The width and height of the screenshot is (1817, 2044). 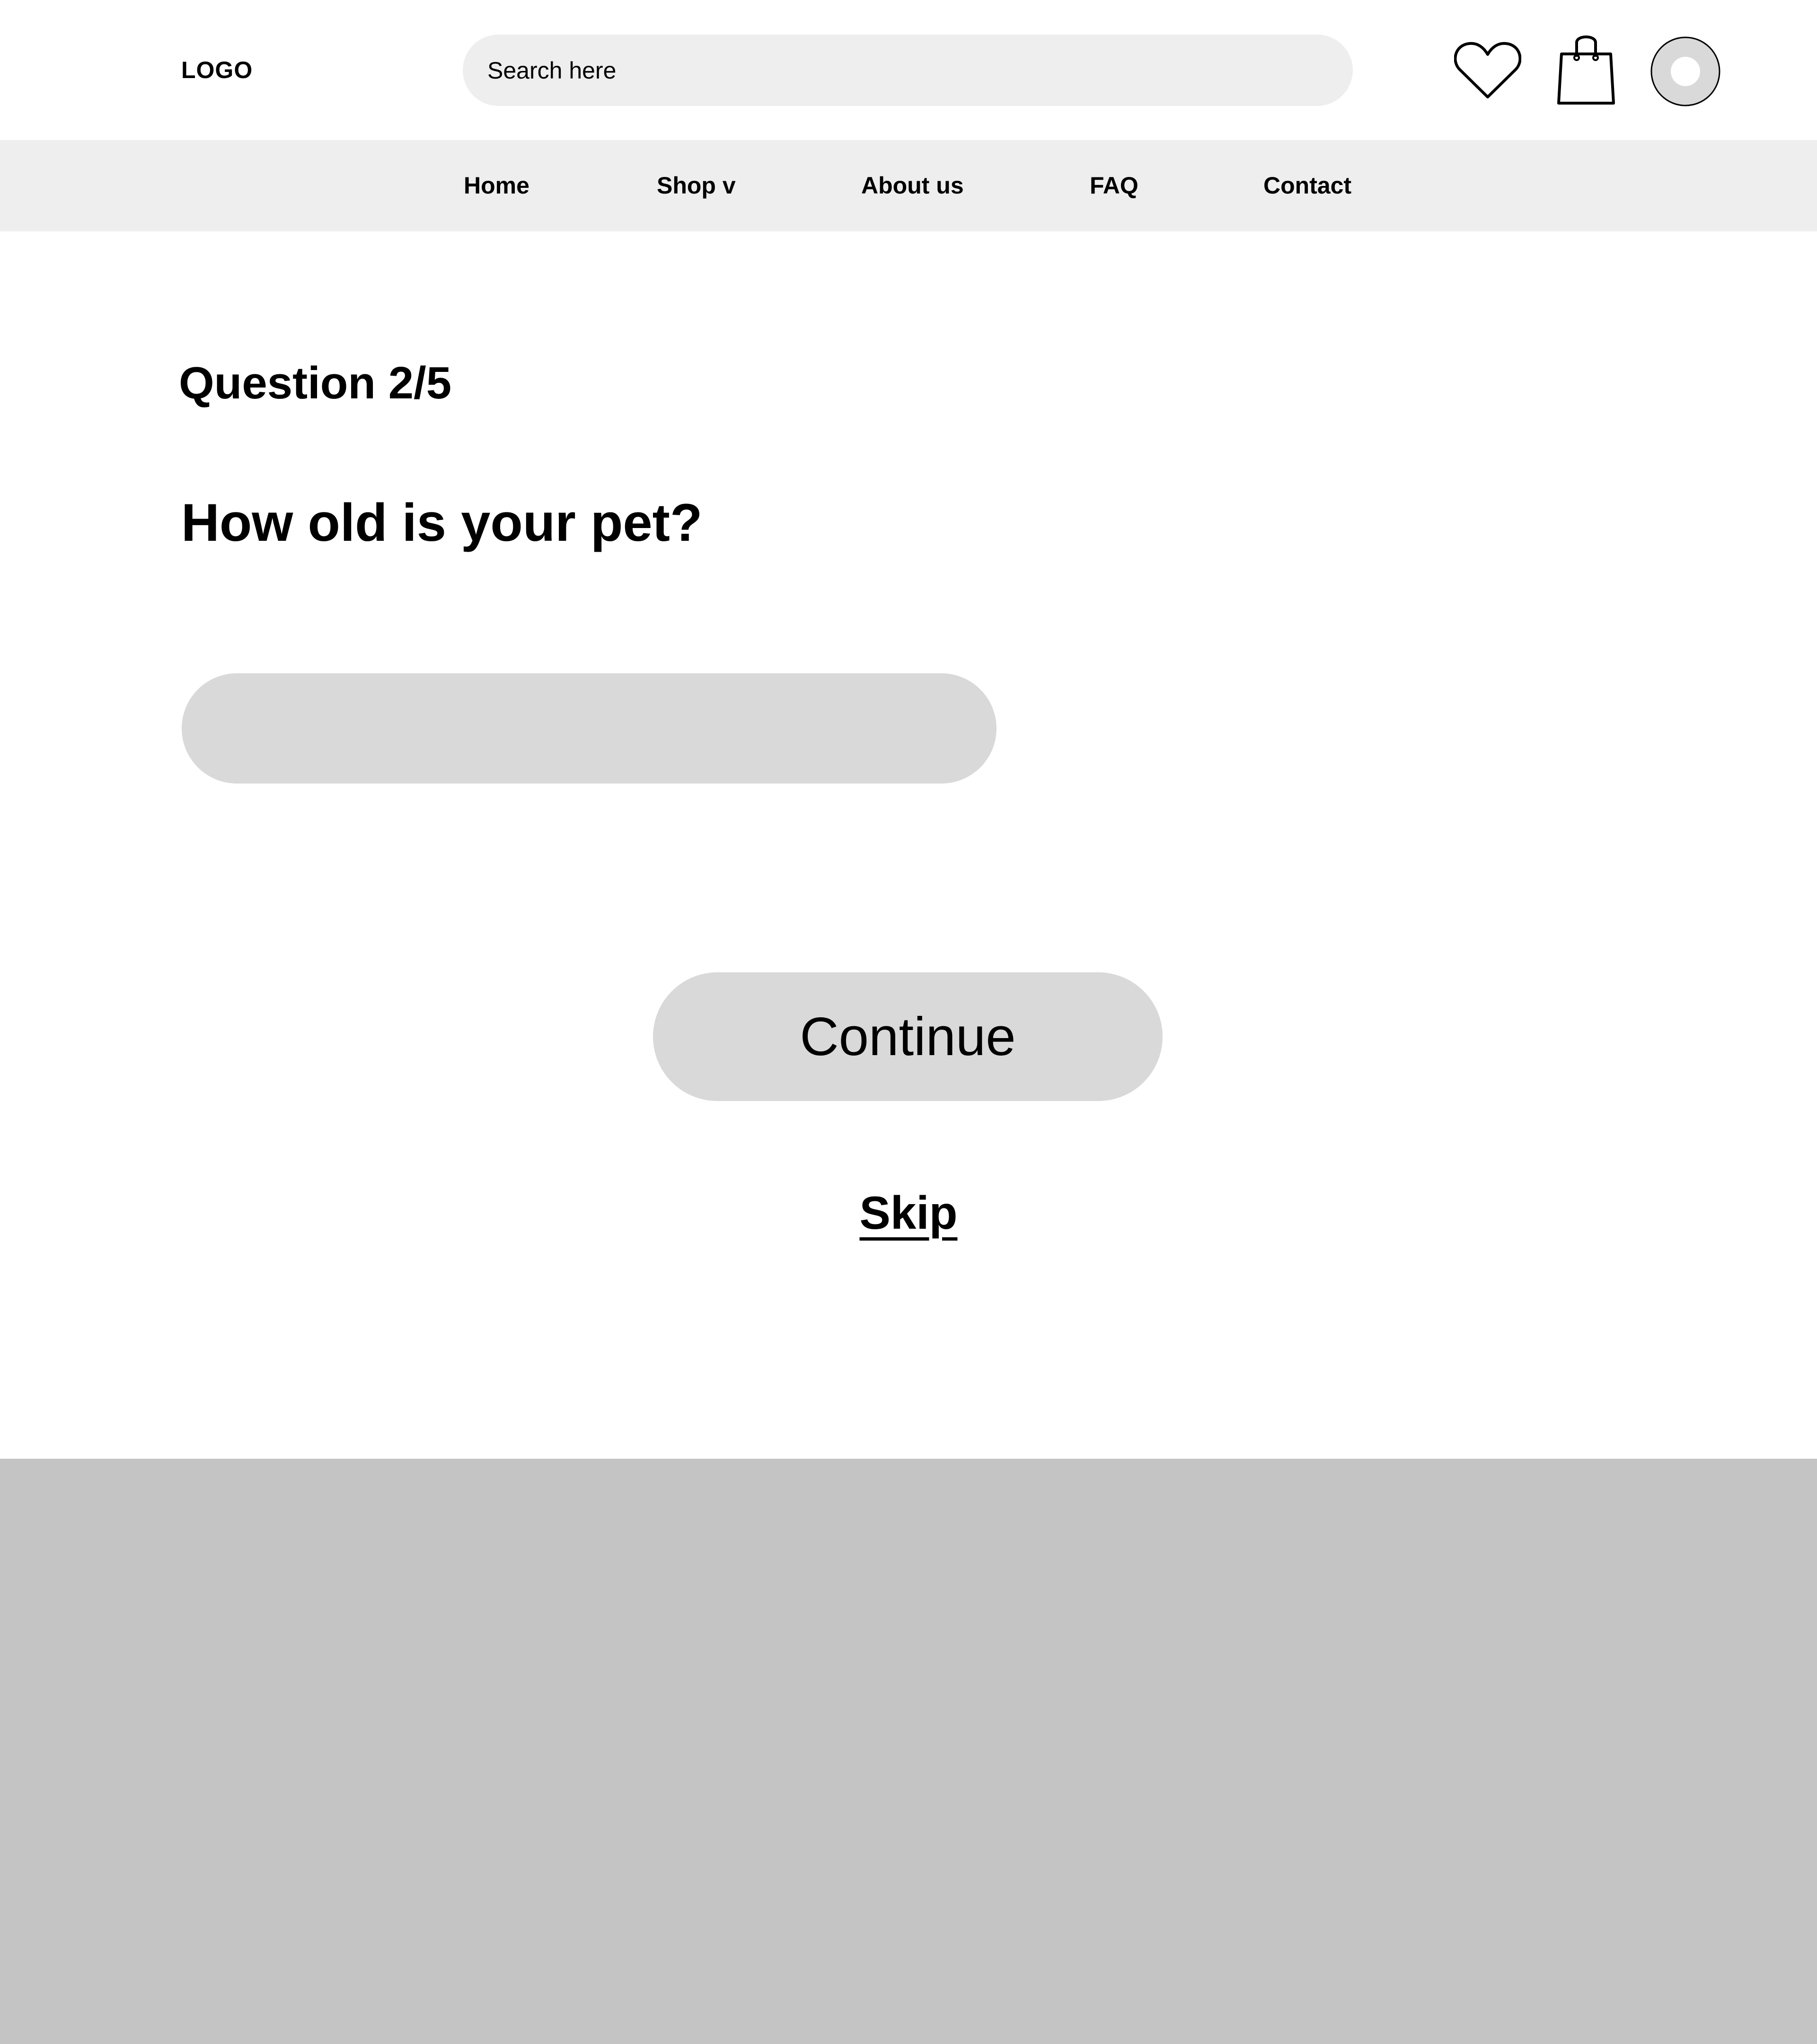 I want to click on logo: LOGO, so click(x=217, y=70).